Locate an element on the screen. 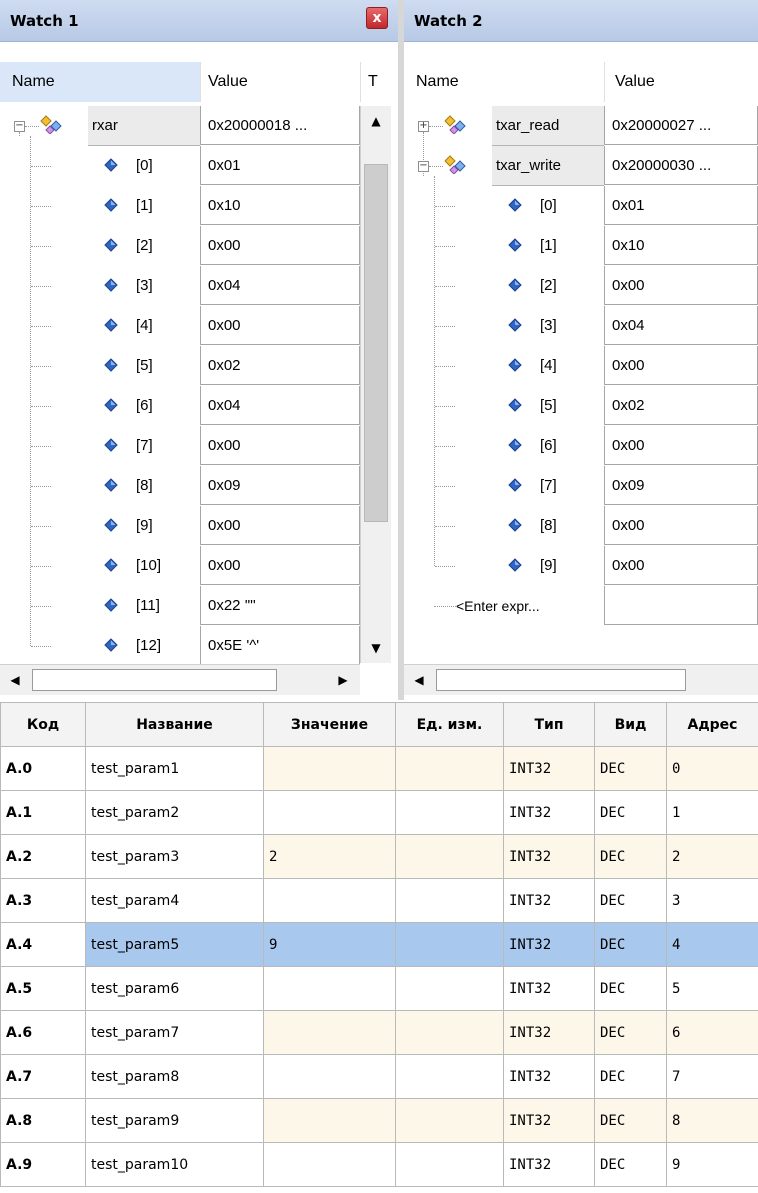 Image resolution: width=758 pixels, height=1193 pixels. enter-expression-value is located at coordinates (681, 605).